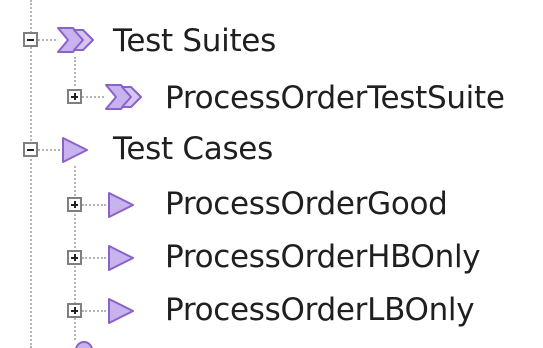 This screenshot has width=543, height=348. I want to click on tree-node-label: ProcessOrderLBOnly, so click(320, 310).